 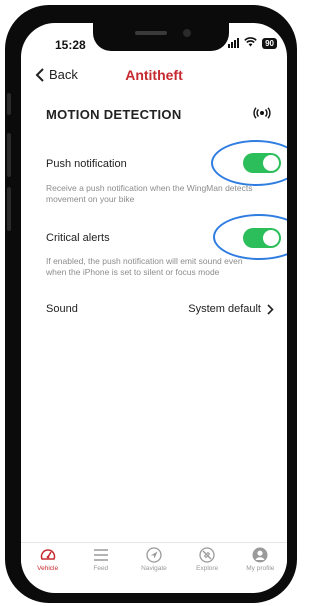 What do you see at coordinates (161, 37) in the screenshot?
I see `notch` at bounding box center [161, 37].